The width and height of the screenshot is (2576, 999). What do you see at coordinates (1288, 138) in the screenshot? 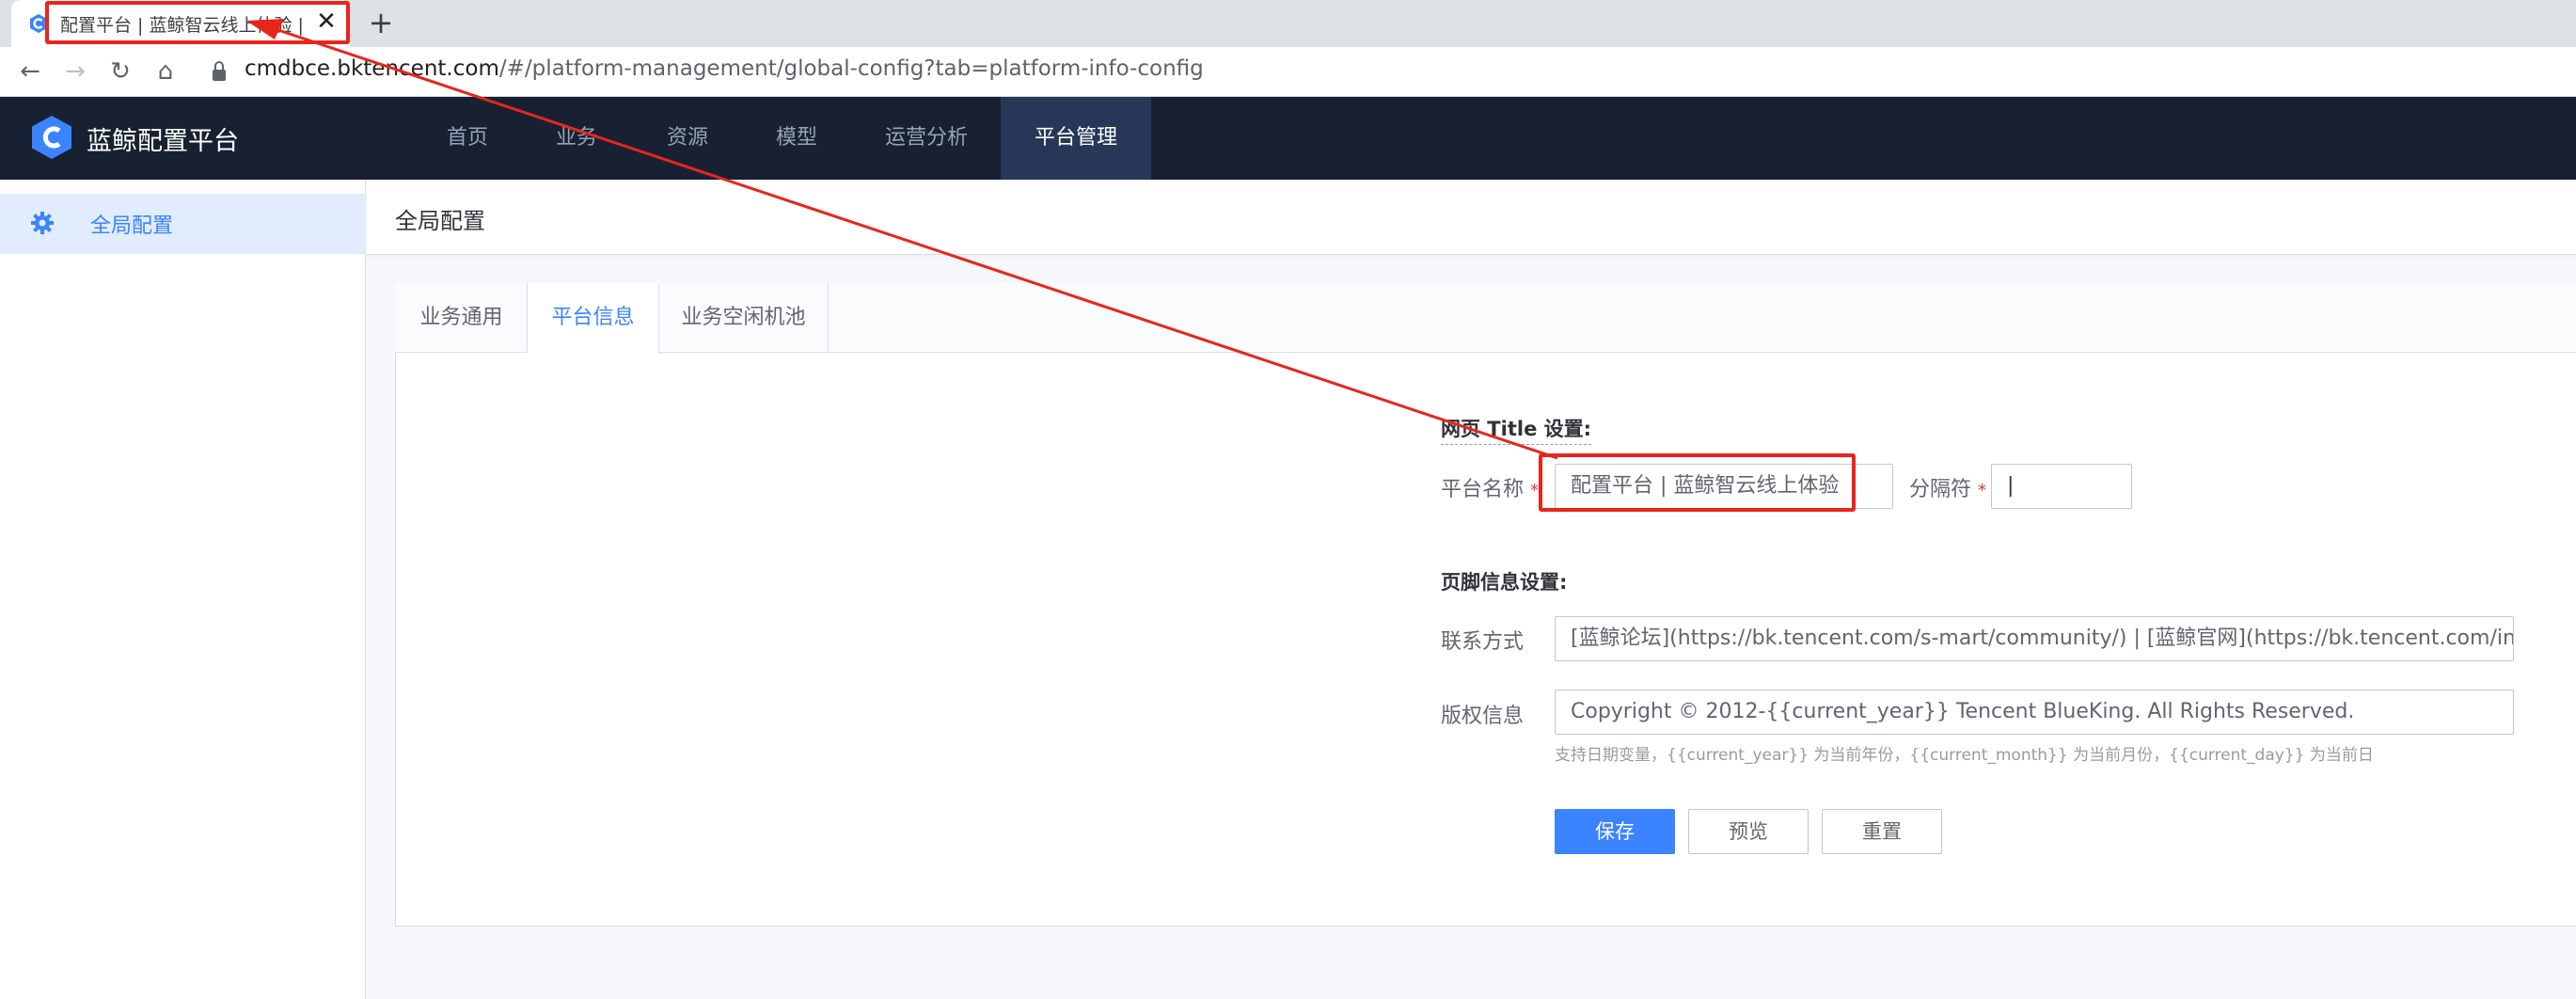
I see `app-header` at bounding box center [1288, 138].